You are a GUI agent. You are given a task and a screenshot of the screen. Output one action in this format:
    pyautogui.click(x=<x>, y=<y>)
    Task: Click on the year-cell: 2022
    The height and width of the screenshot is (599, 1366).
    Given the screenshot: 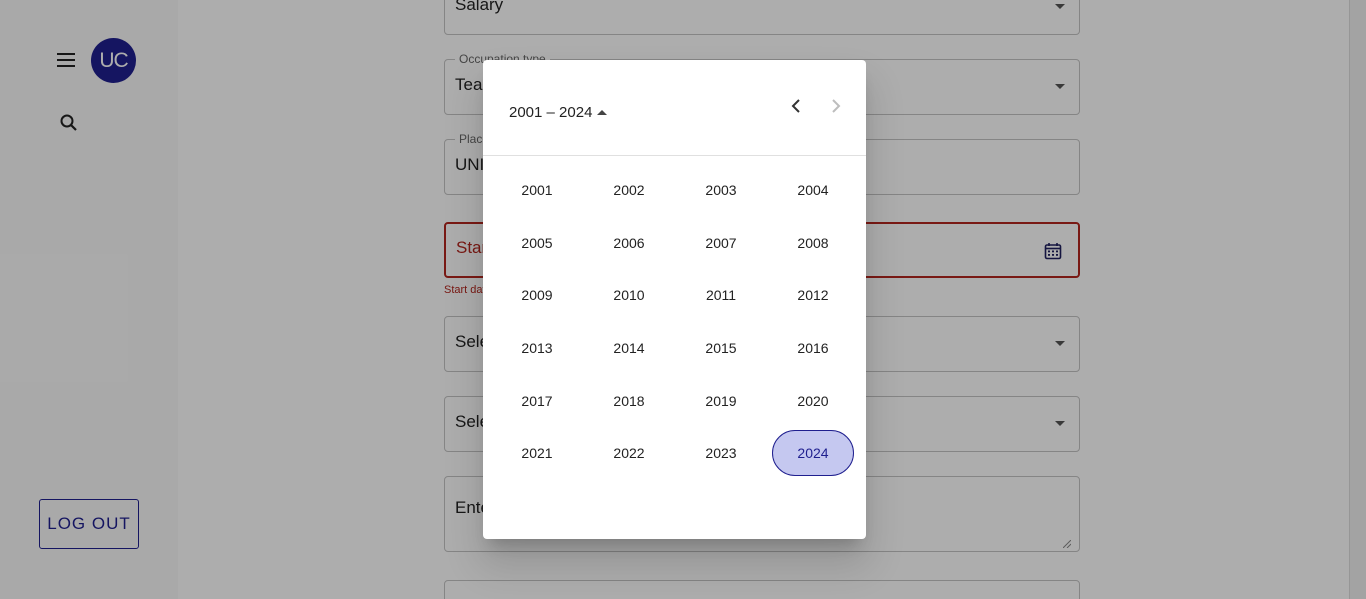 What is the action you would take?
    pyautogui.click(x=629, y=453)
    